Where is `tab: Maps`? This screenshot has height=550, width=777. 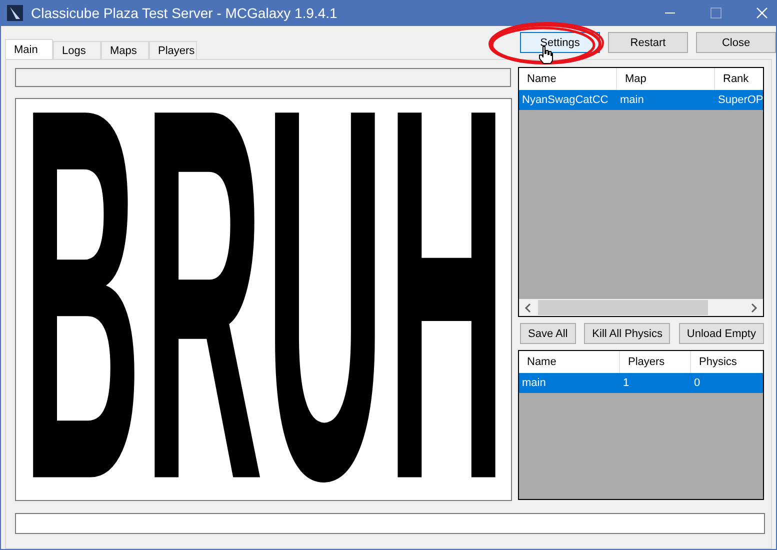 tab: Maps is located at coordinates (125, 50).